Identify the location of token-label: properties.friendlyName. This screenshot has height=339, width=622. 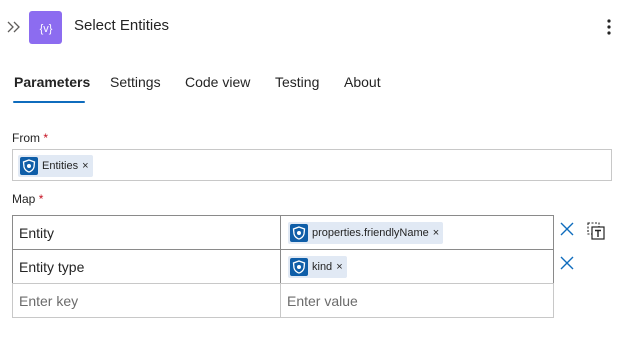
(370, 233).